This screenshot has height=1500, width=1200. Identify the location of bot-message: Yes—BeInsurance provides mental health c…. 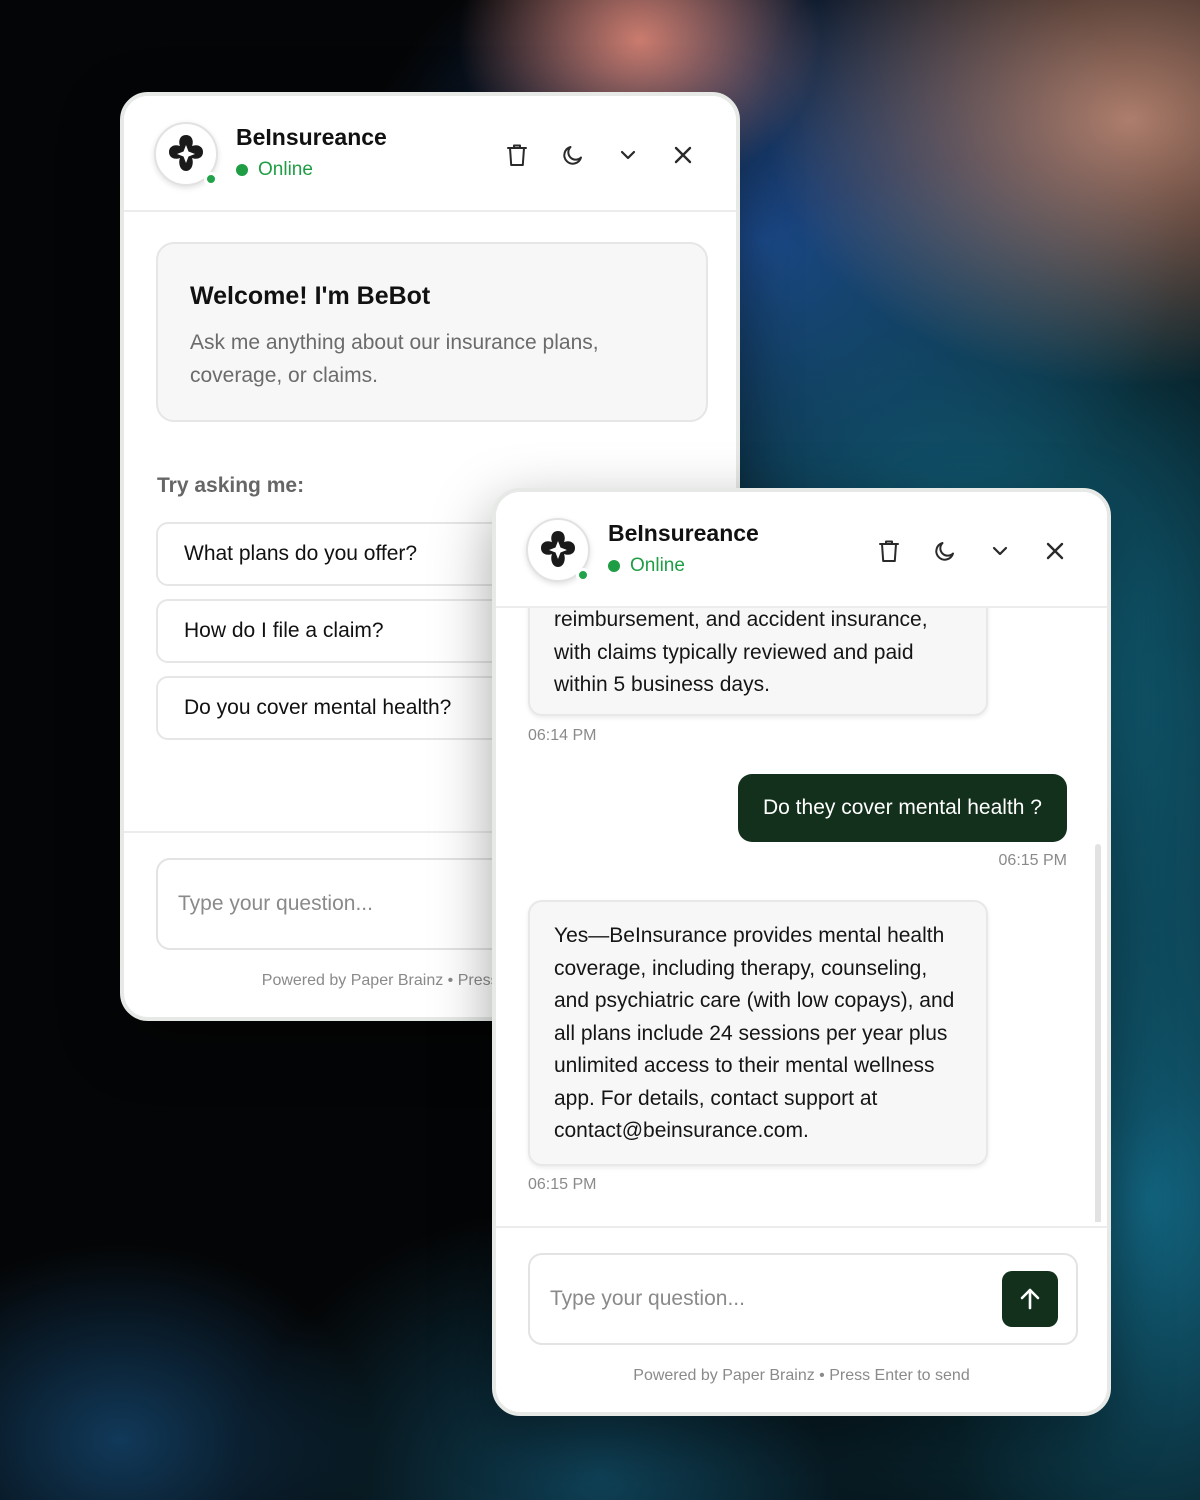
(758, 1033).